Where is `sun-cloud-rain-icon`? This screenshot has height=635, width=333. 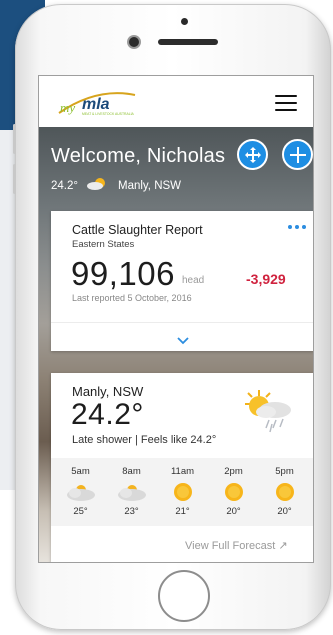
sun-cloud-rain-icon is located at coordinates (269, 414).